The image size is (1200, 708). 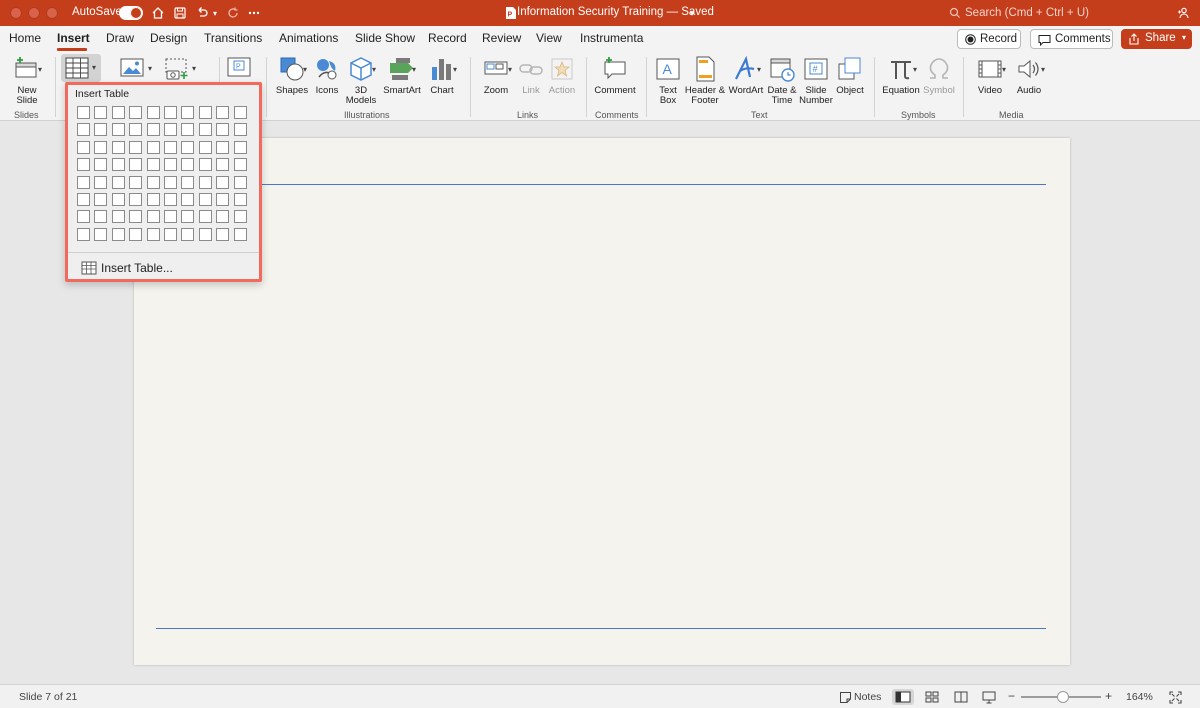 What do you see at coordinates (25, 38) in the screenshot?
I see `tab-home: Home` at bounding box center [25, 38].